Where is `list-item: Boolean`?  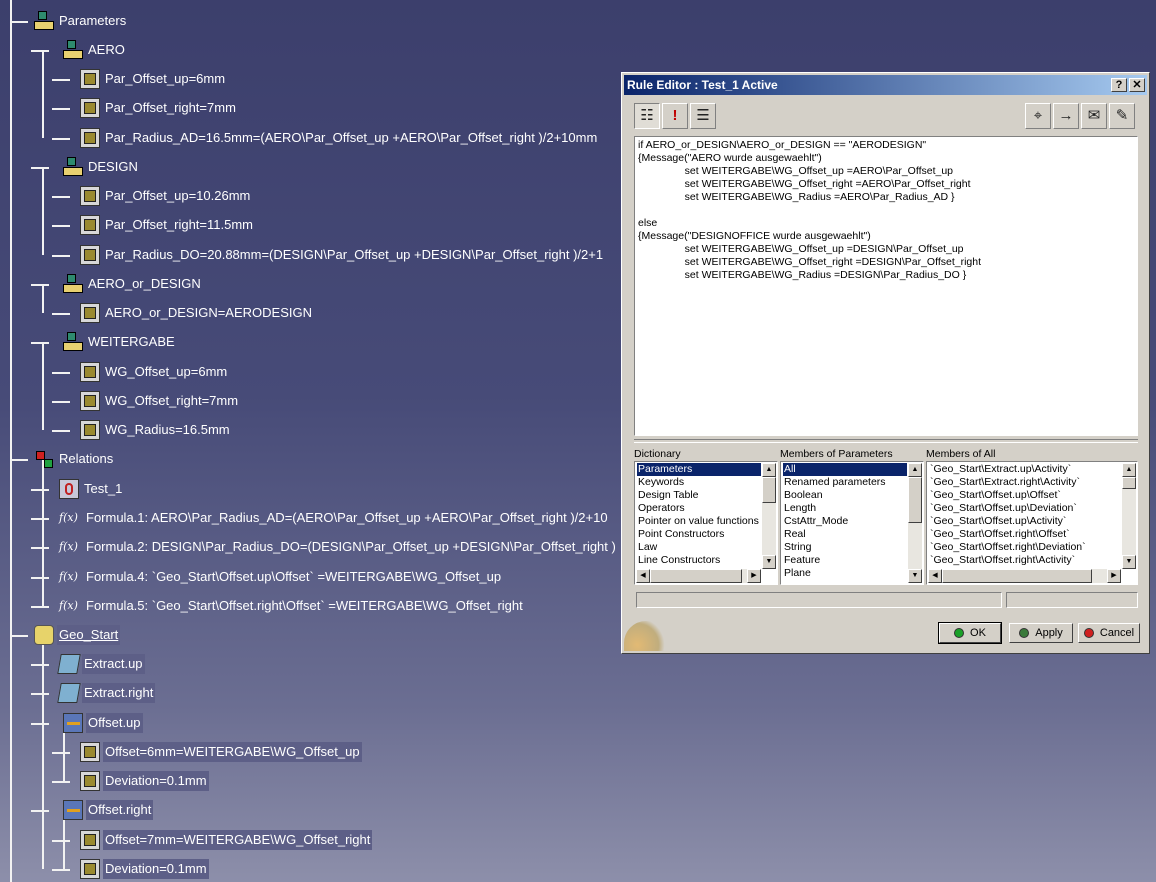 list-item: Boolean is located at coordinates (845, 495).